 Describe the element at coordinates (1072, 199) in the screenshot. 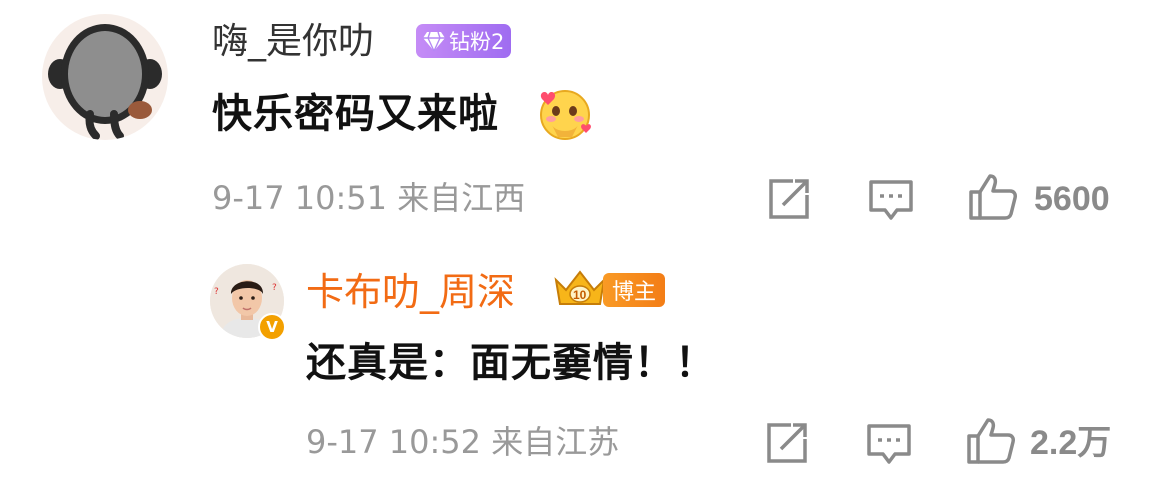

I see `like-count: 5600` at that location.